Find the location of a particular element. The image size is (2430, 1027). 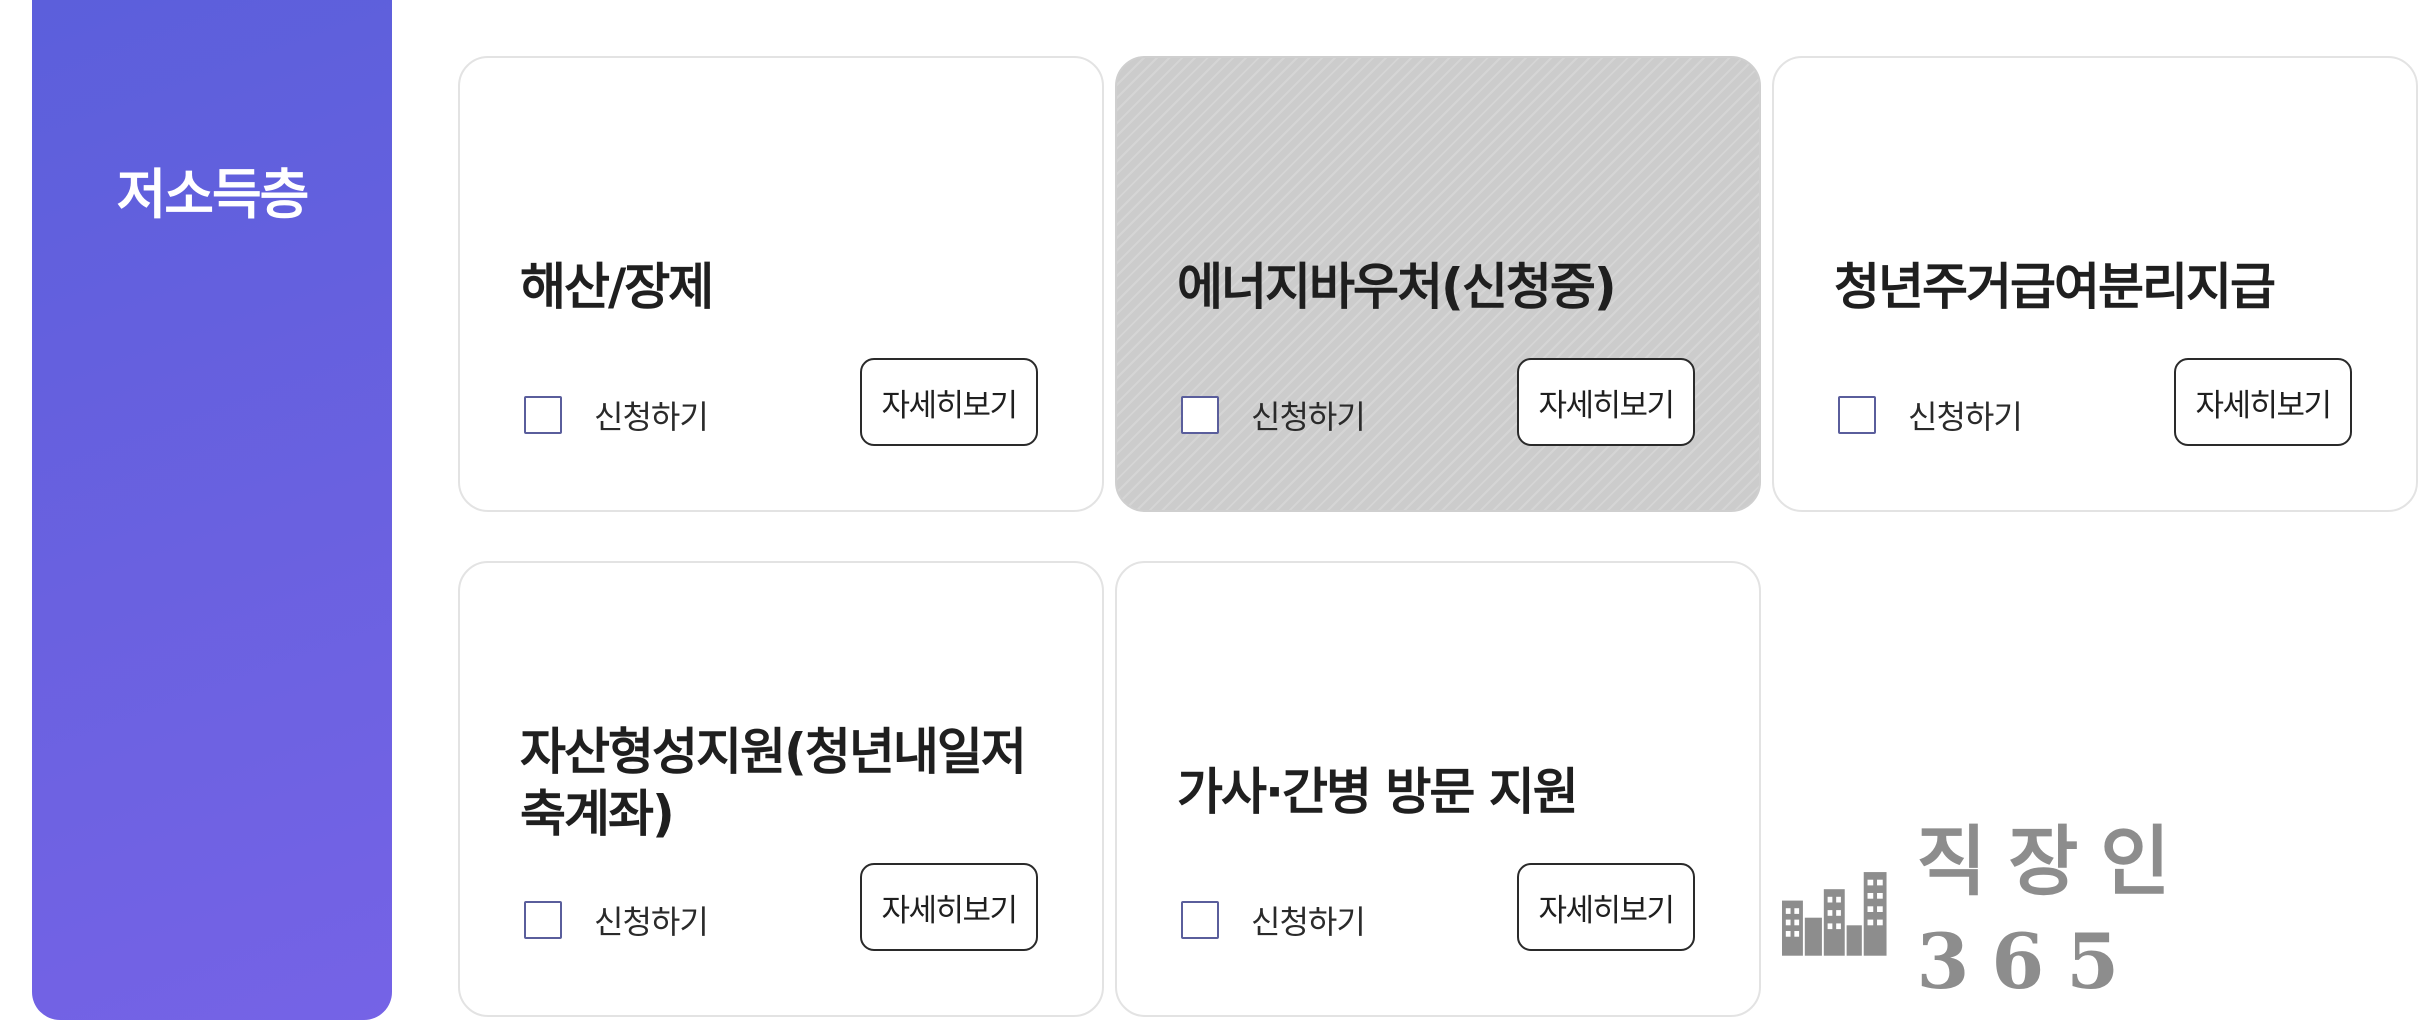

watermark-logo: 직장인365 is located at coordinates (2087, 911).